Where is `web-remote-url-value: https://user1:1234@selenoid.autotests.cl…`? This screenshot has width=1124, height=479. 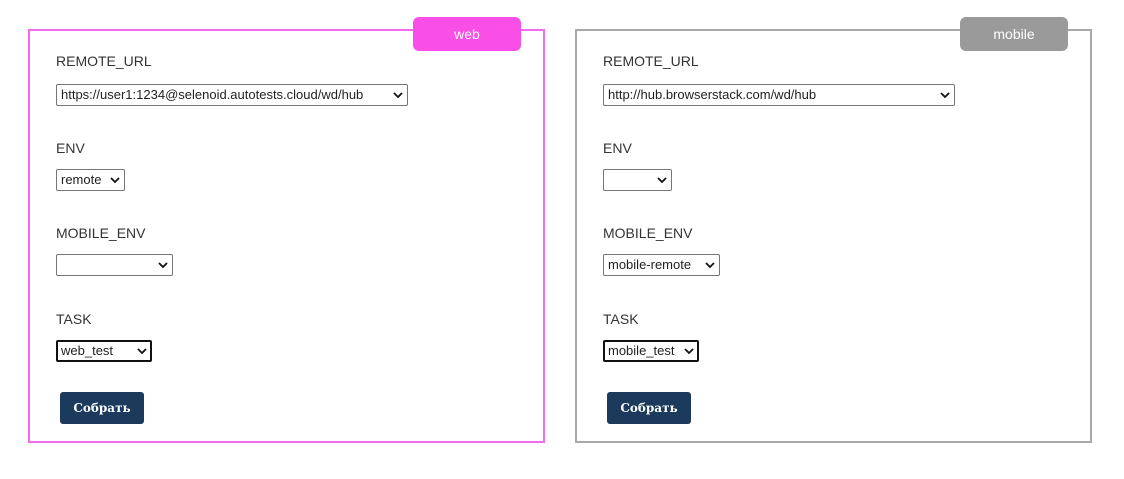 web-remote-url-value: https://user1:1234@selenoid.autotests.cl… is located at coordinates (212, 94).